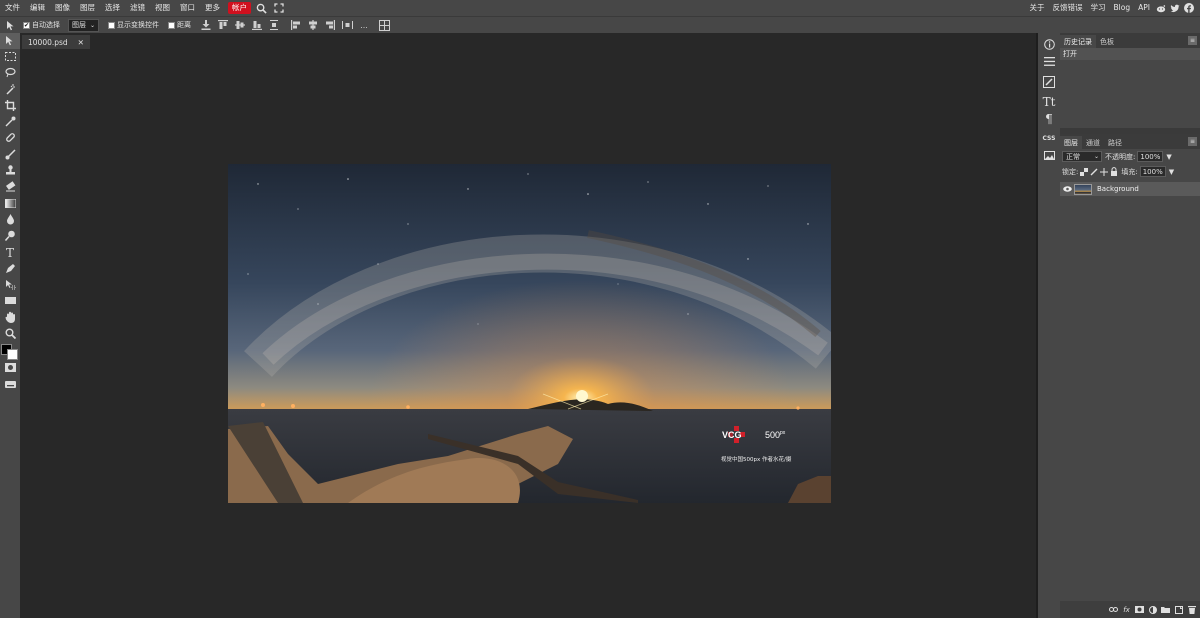 Image resolution: width=1200 pixels, height=618 pixels. I want to click on healing-brush-tool, so click(10, 139).